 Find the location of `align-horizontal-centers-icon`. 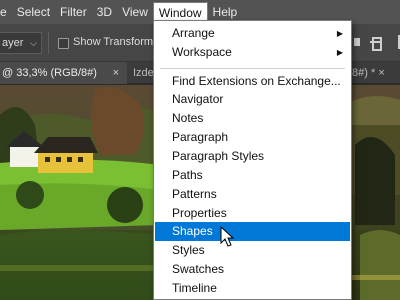

align-horizontal-centers-icon is located at coordinates (376, 43).